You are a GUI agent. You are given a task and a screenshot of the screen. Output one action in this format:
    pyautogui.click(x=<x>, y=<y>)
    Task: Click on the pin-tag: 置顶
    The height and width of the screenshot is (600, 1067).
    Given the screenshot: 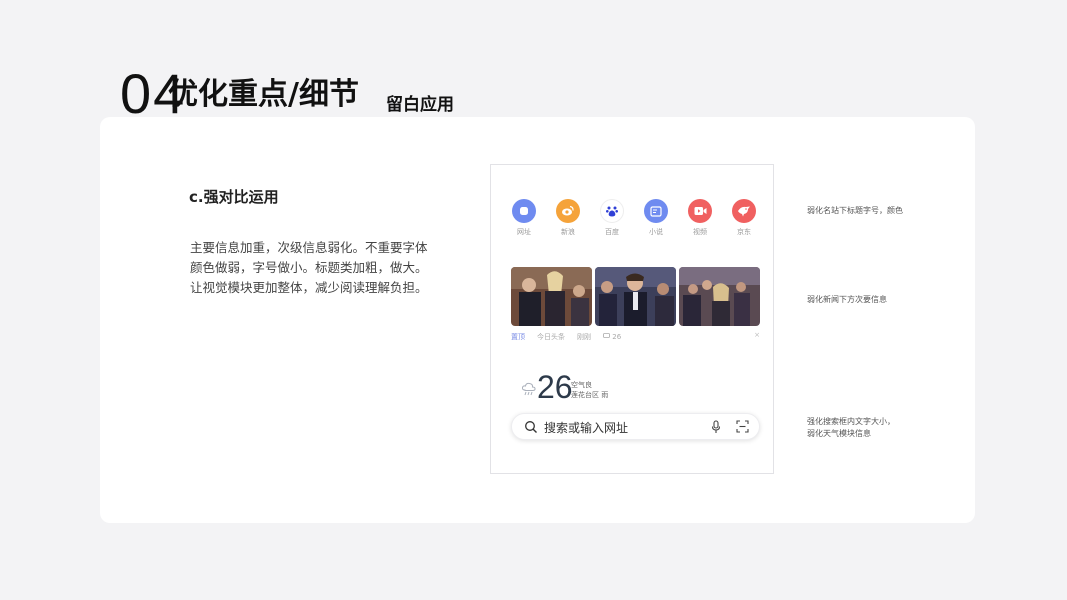 What is the action you would take?
    pyautogui.click(x=518, y=337)
    